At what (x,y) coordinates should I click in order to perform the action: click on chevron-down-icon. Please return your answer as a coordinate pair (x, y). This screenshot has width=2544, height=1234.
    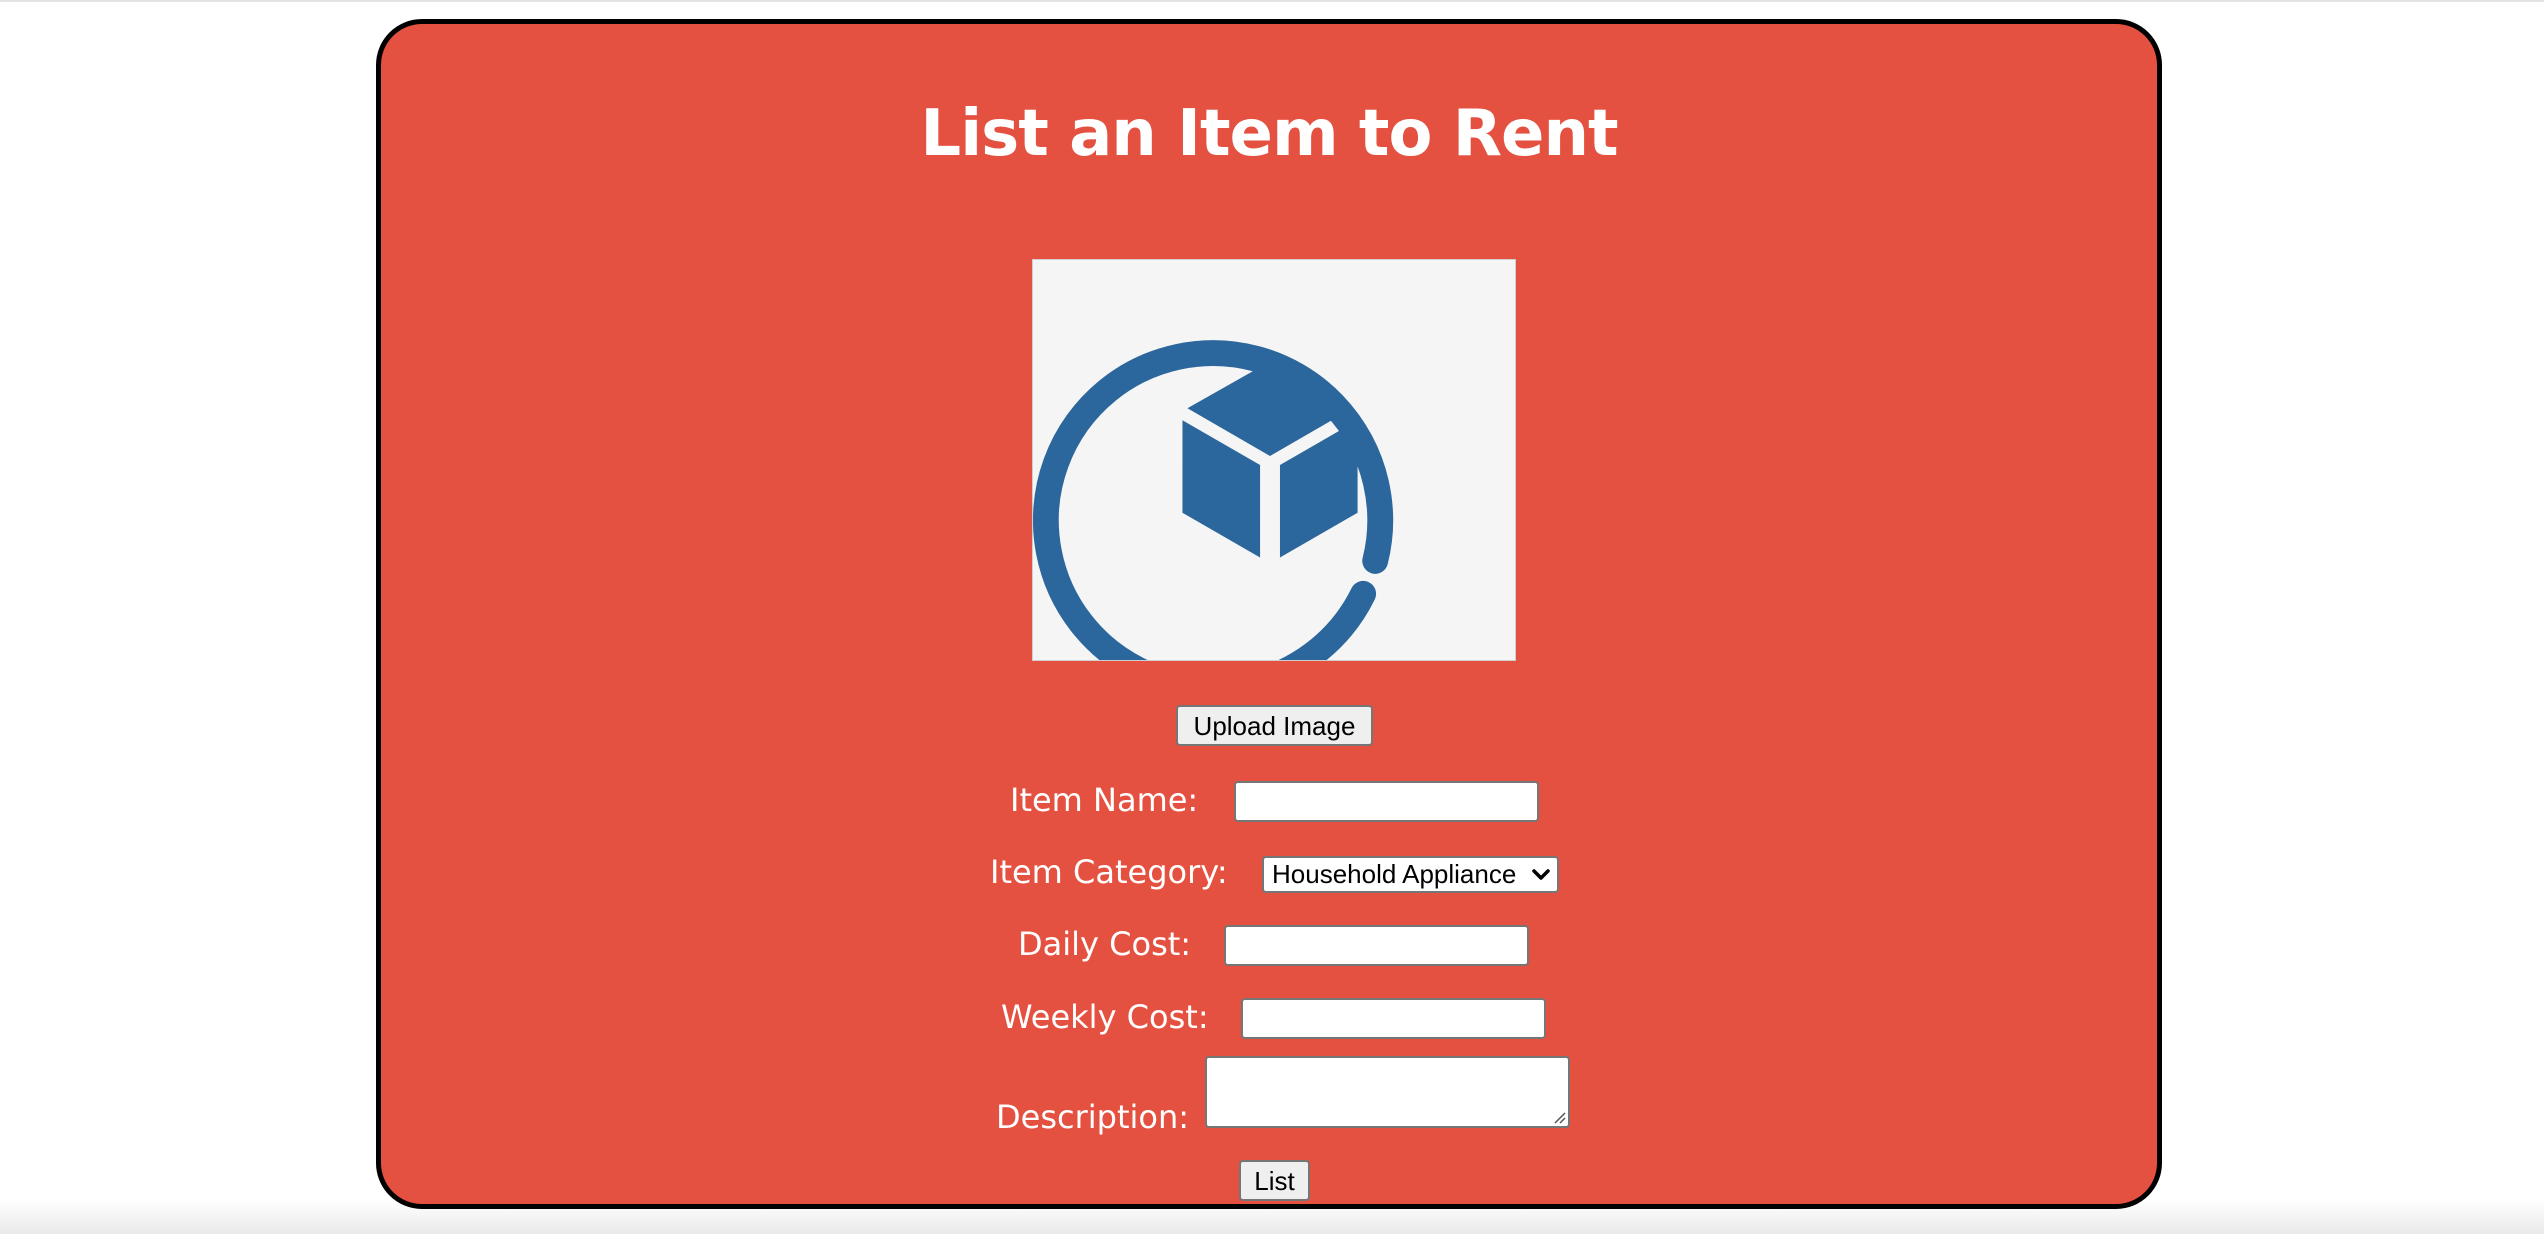
    Looking at the image, I should click on (1541, 874).